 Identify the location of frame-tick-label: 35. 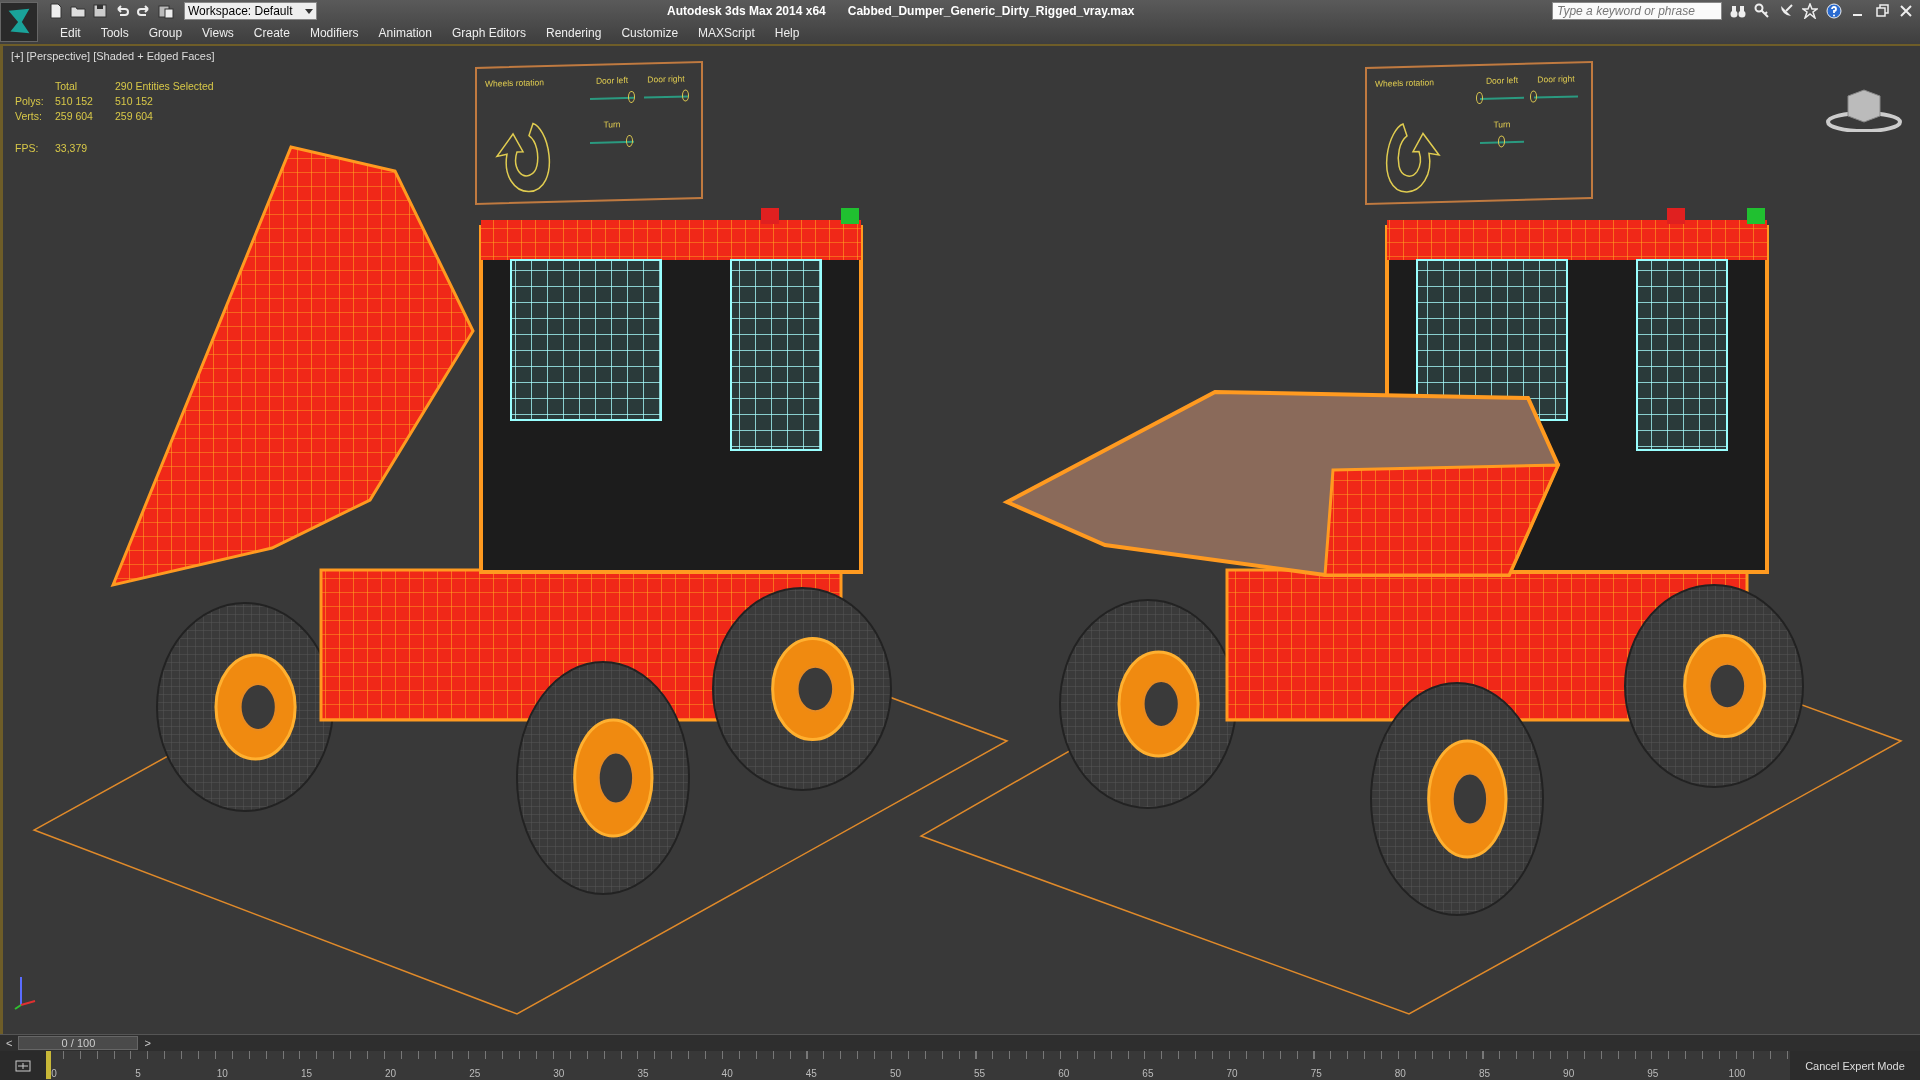
(643, 1073).